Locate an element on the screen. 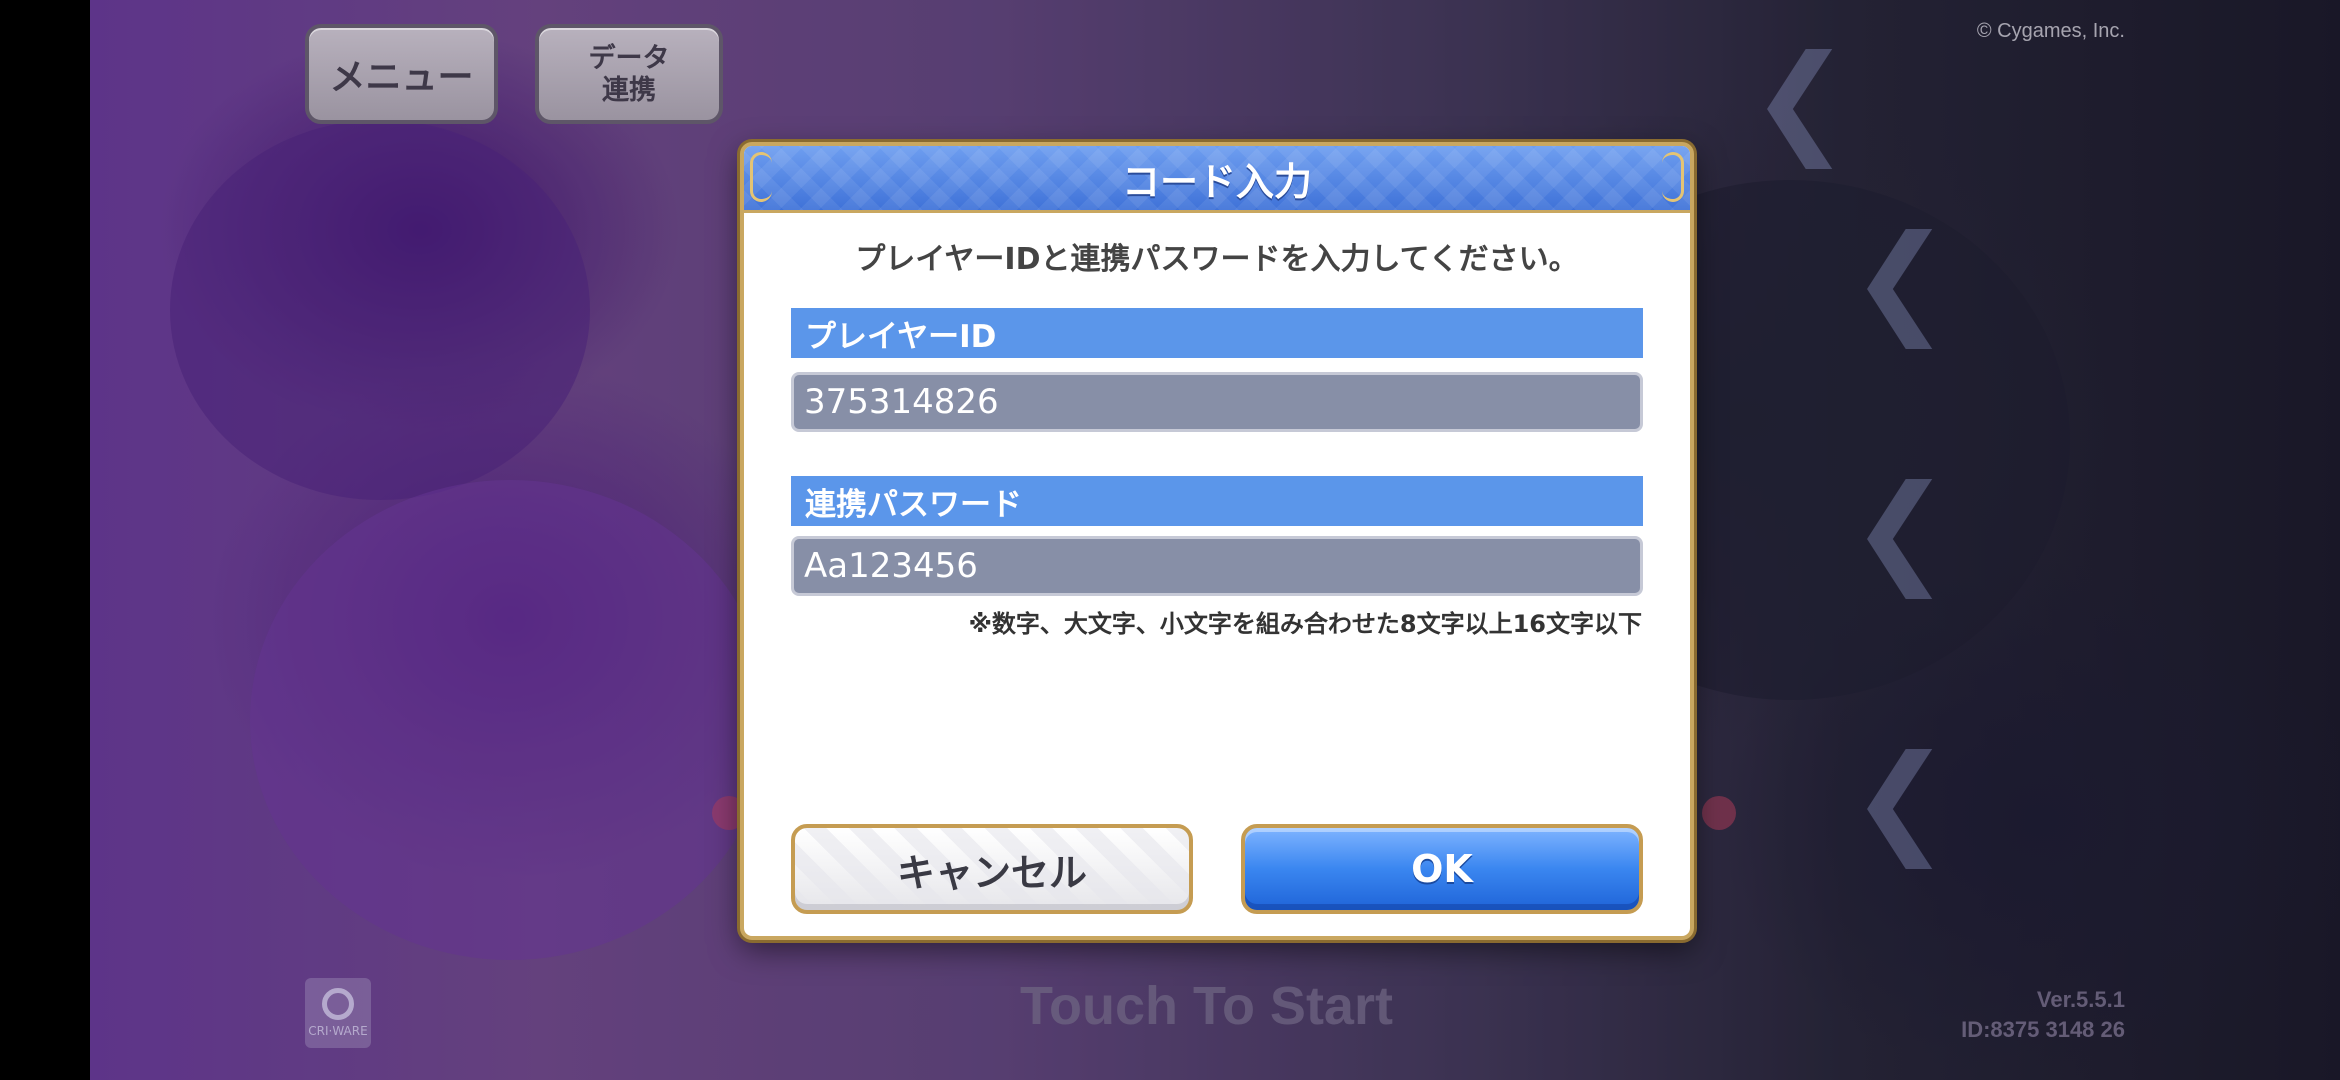  right-indicator-icon is located at coordinates (1719, 813).